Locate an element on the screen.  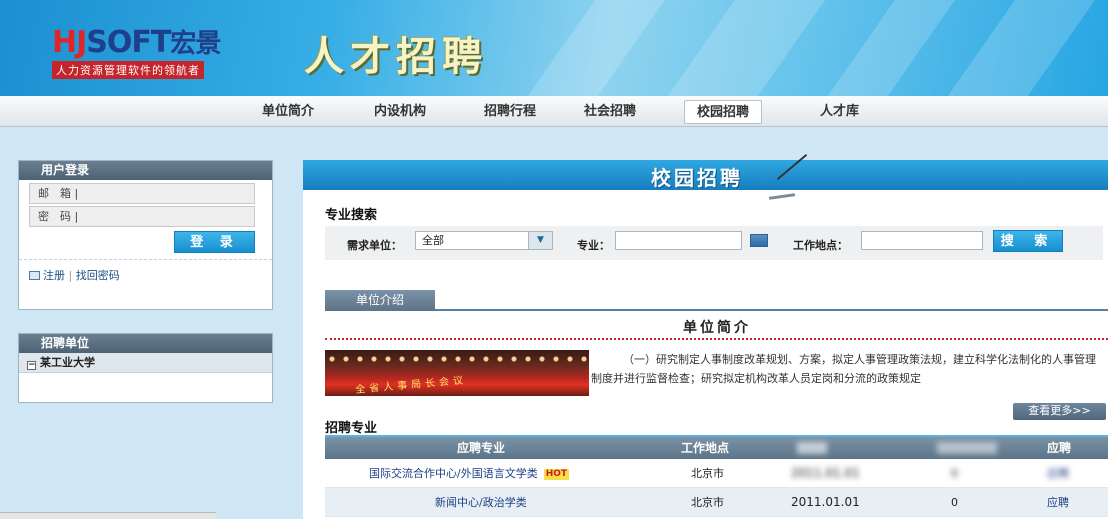
unit-label: 某工业大学 is located at coordinates (67, 362).